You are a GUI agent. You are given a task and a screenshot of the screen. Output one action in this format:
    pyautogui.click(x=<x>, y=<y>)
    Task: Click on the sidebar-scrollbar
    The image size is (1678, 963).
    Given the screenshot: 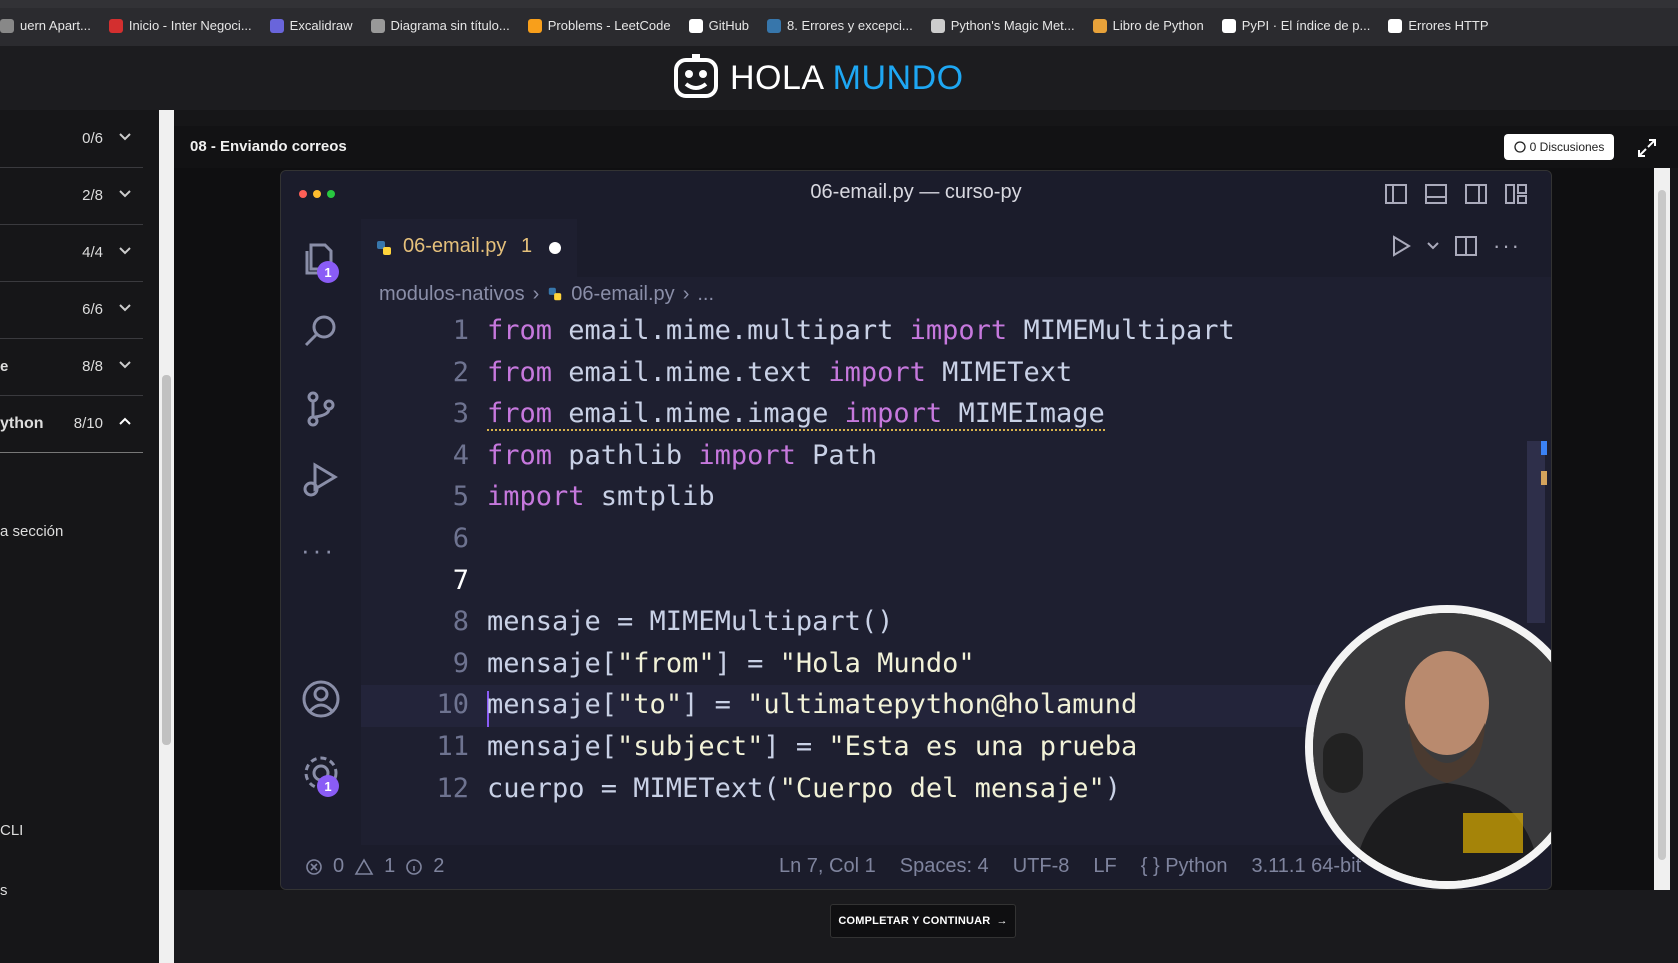 What is the action you would take?
    pyautogui.click(x=166, y=536)
    